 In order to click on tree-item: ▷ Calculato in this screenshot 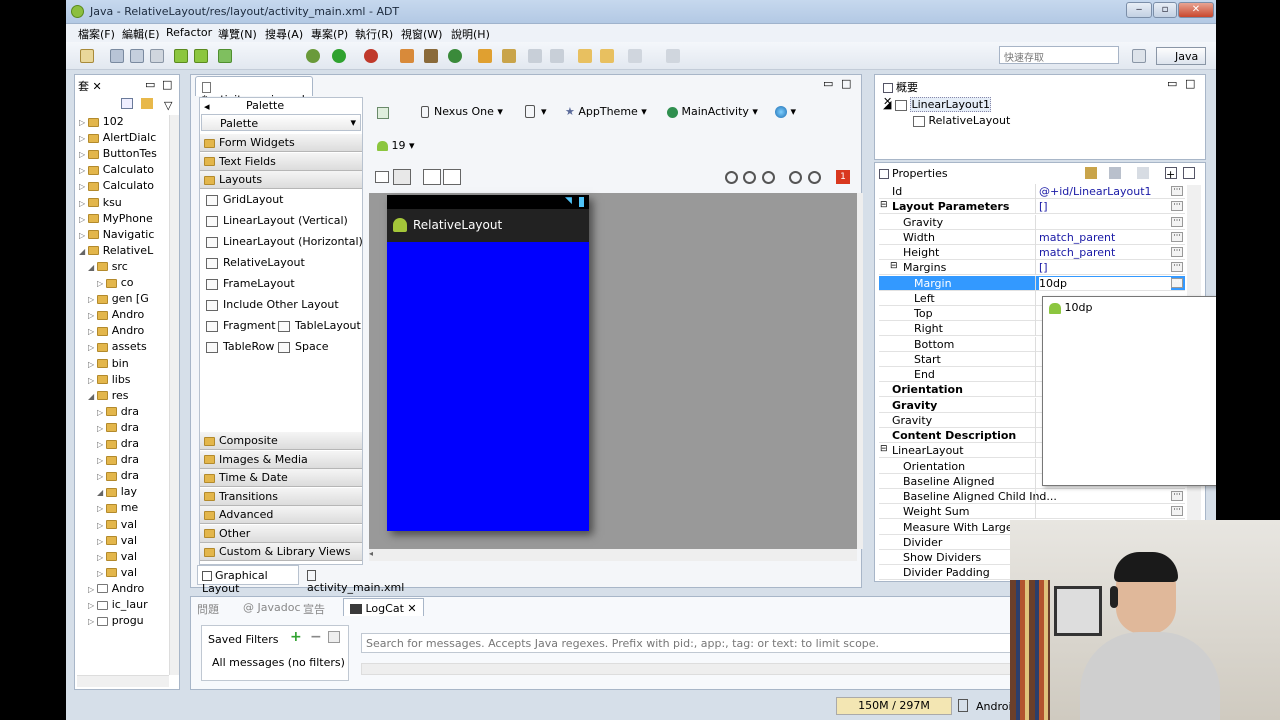, I will do `click(116, 169)`.